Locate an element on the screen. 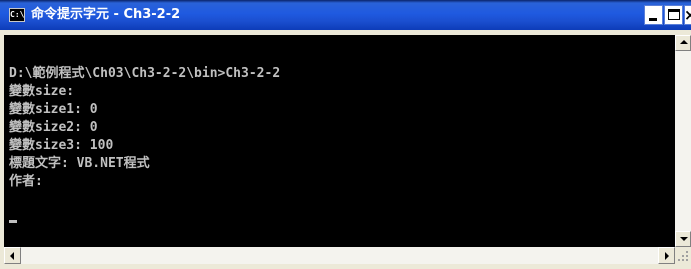 The image size is (691, 269). cmd-icon: C:\ is located at coordinates (17, 15).